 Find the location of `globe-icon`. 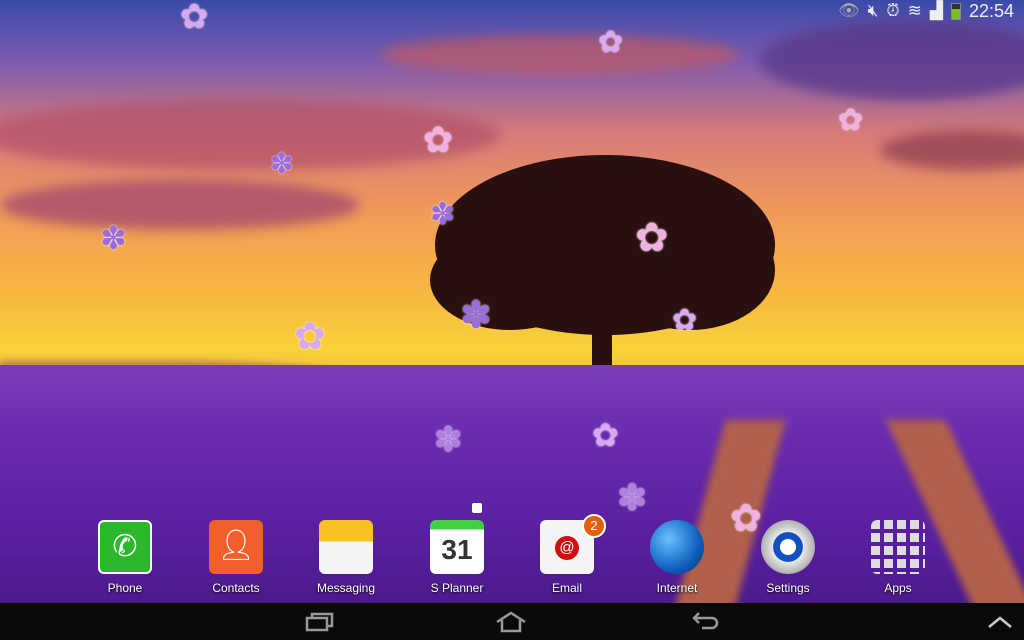

globe-icon is located at coordinates (677, 547).